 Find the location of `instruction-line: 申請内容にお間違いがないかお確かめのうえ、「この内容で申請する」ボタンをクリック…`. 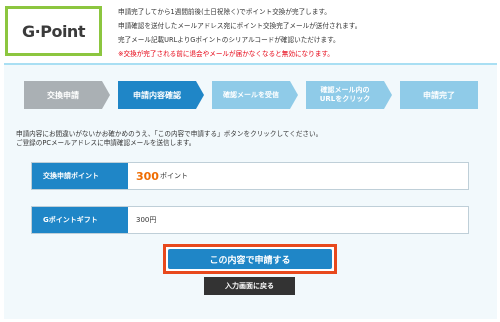

instruction-line: 申請内容にお間違いがないかお確かめのうえ、「この内容で申請する」ボタンをクリック… is located at coordinates (169, 134).